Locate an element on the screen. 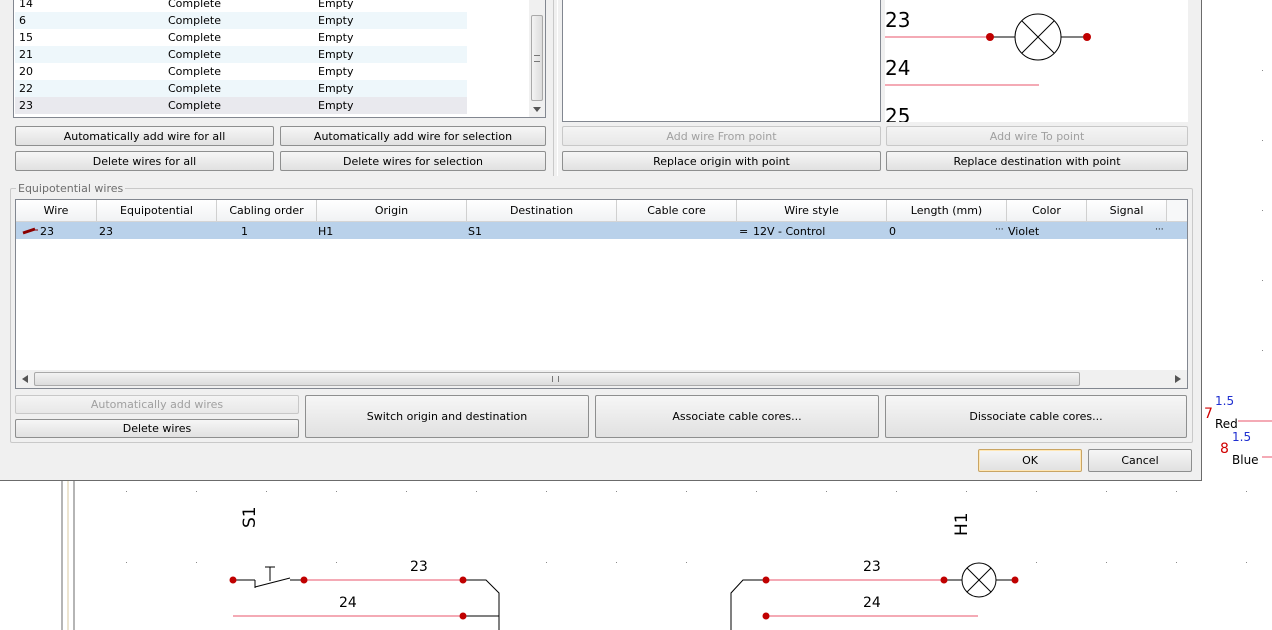  wire-list-scrollbar is located at coordinates (537, 58).